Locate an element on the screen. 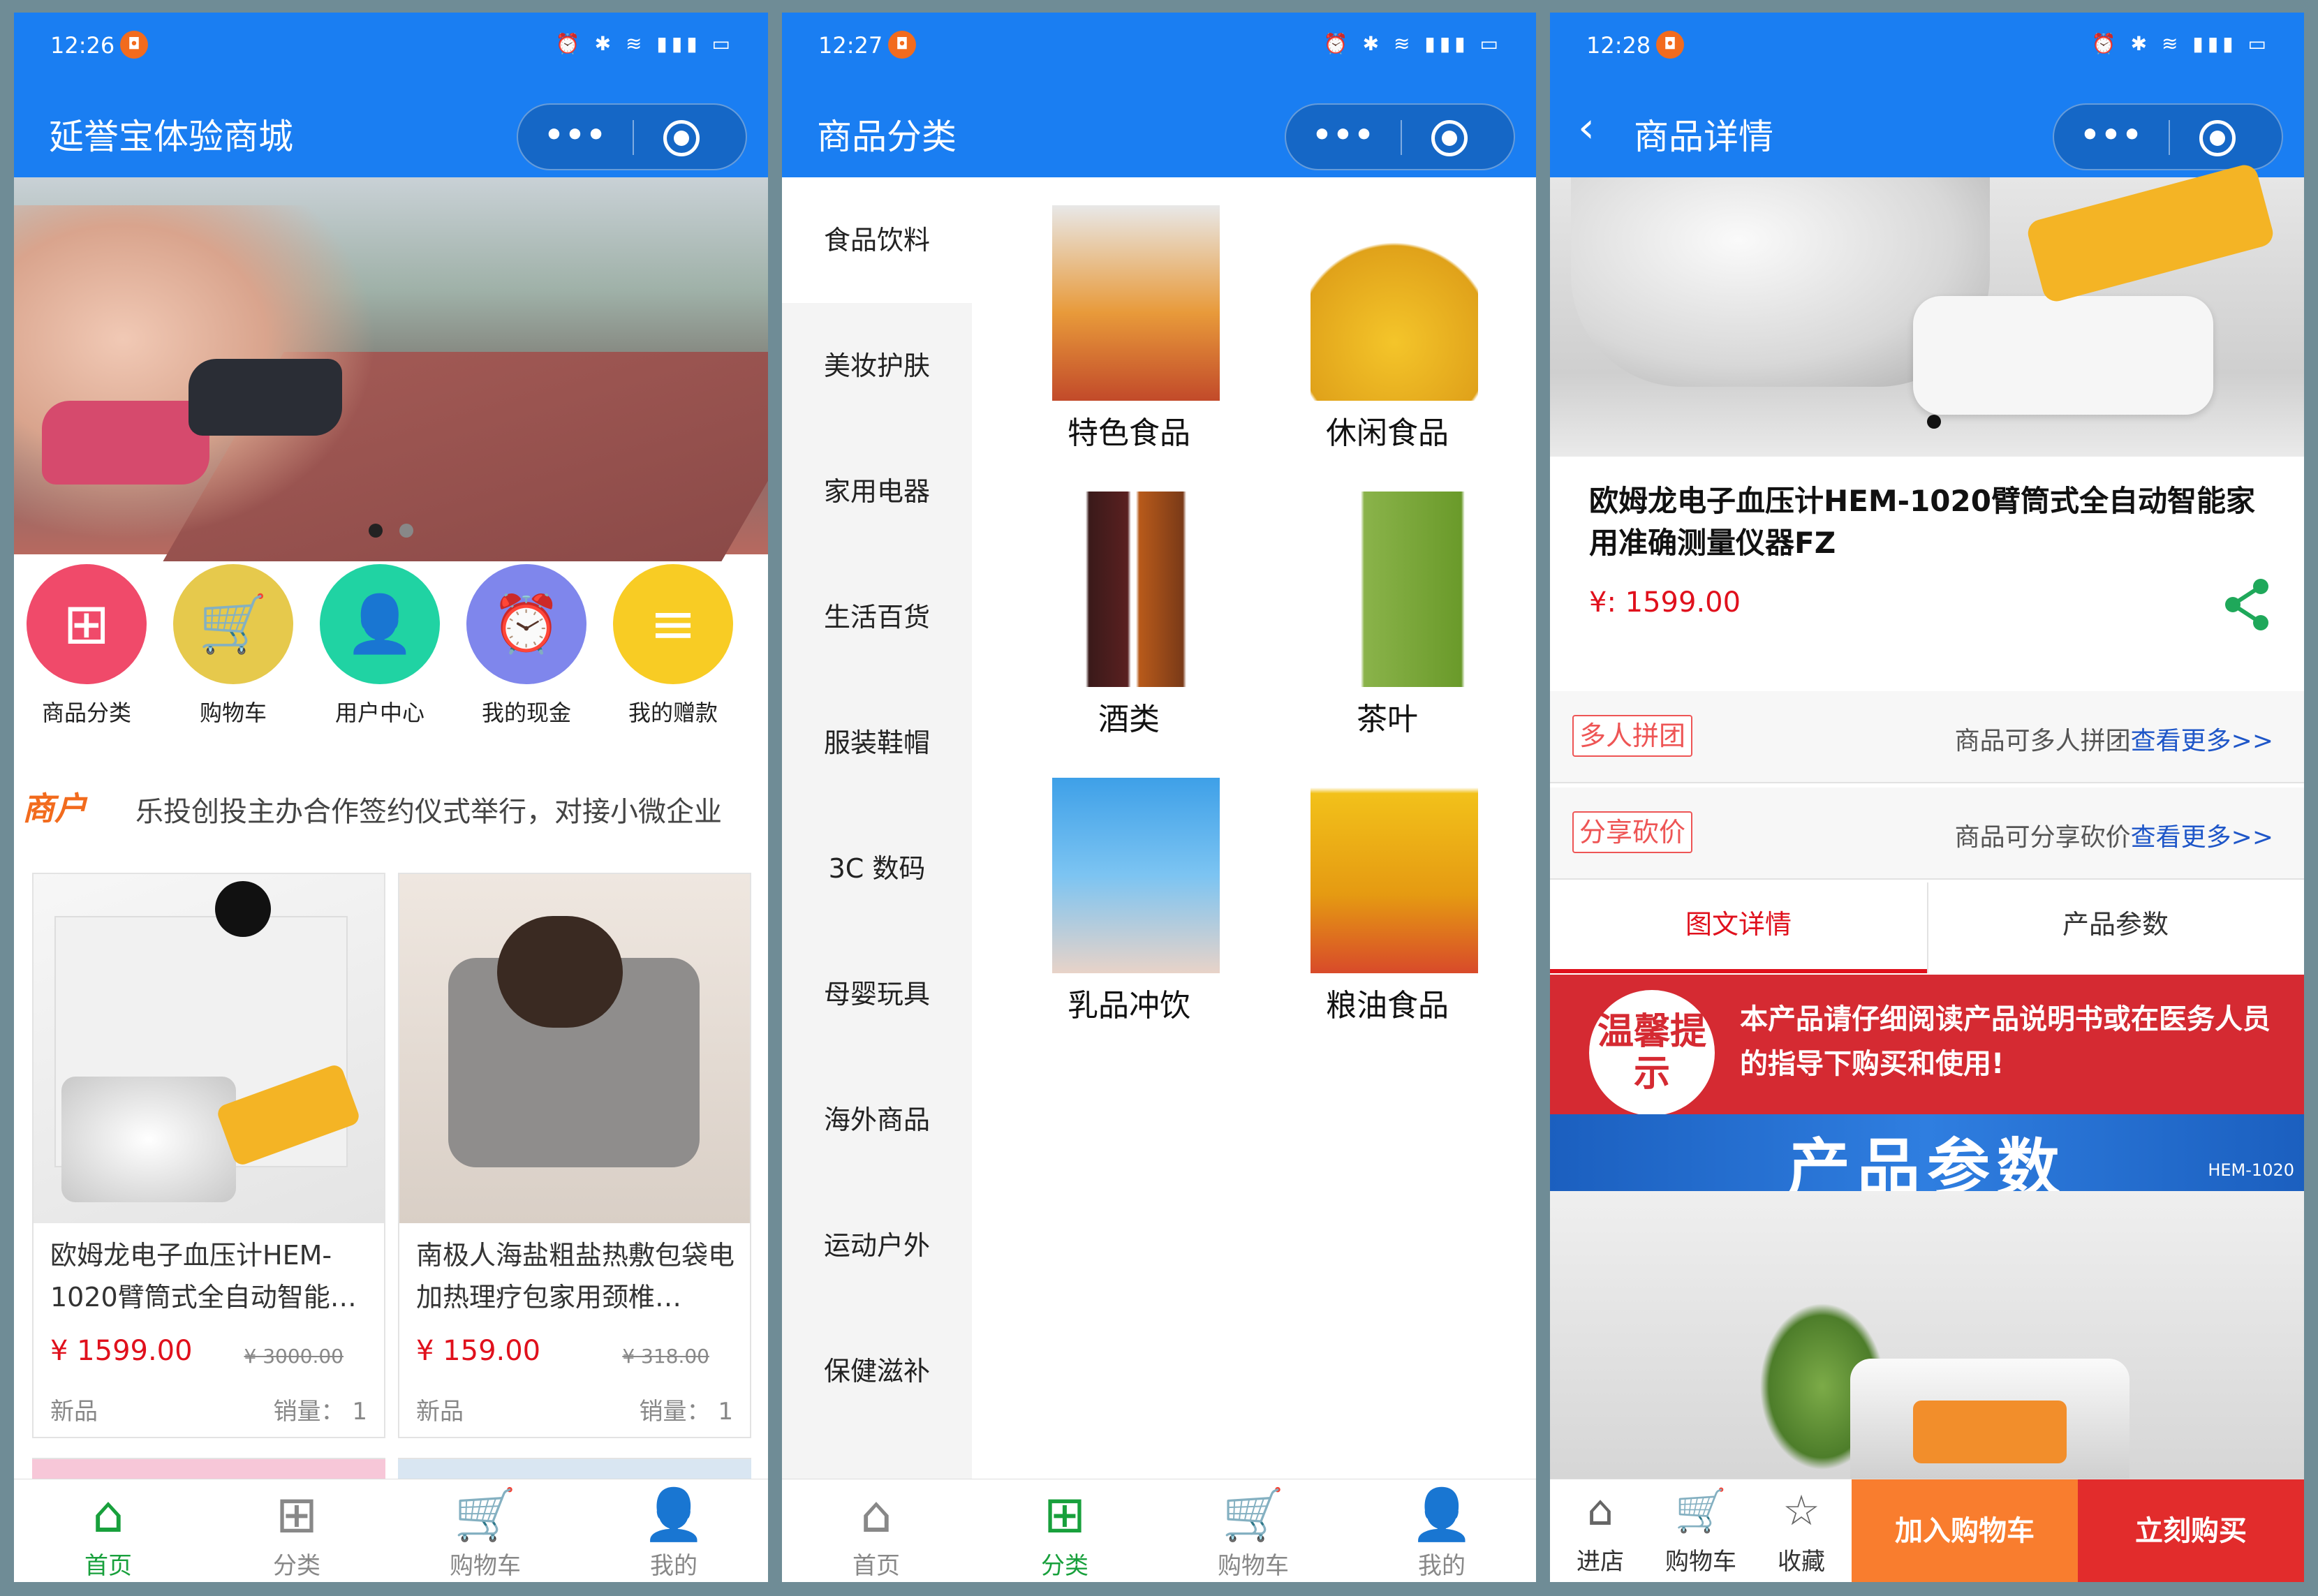 This screenshot has height=1596, width=2318. nav-bar: 延誉宝体验商城 ••• is located at coordinates (391, 129).